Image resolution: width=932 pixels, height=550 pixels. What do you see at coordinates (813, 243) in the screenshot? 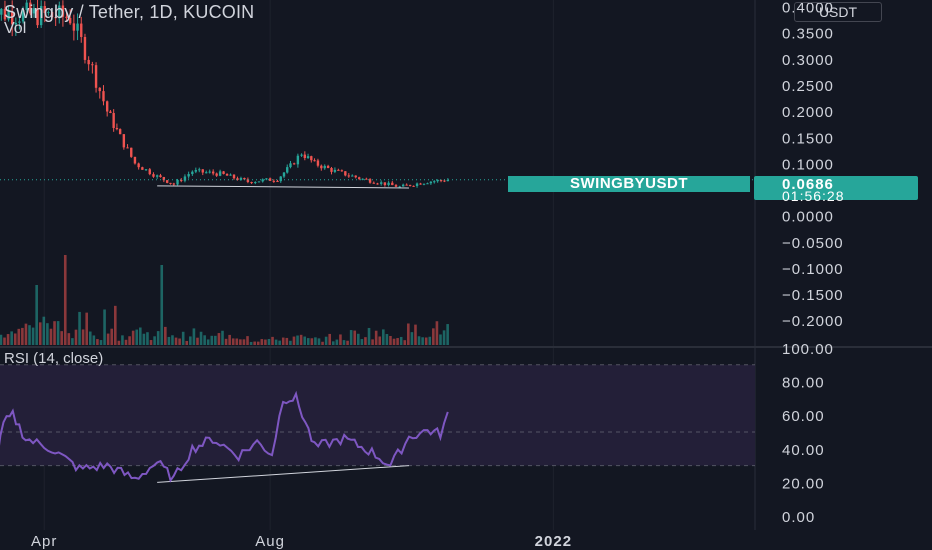
I see `price-tick-label: −0.0500` at bounding box center [813, 243].